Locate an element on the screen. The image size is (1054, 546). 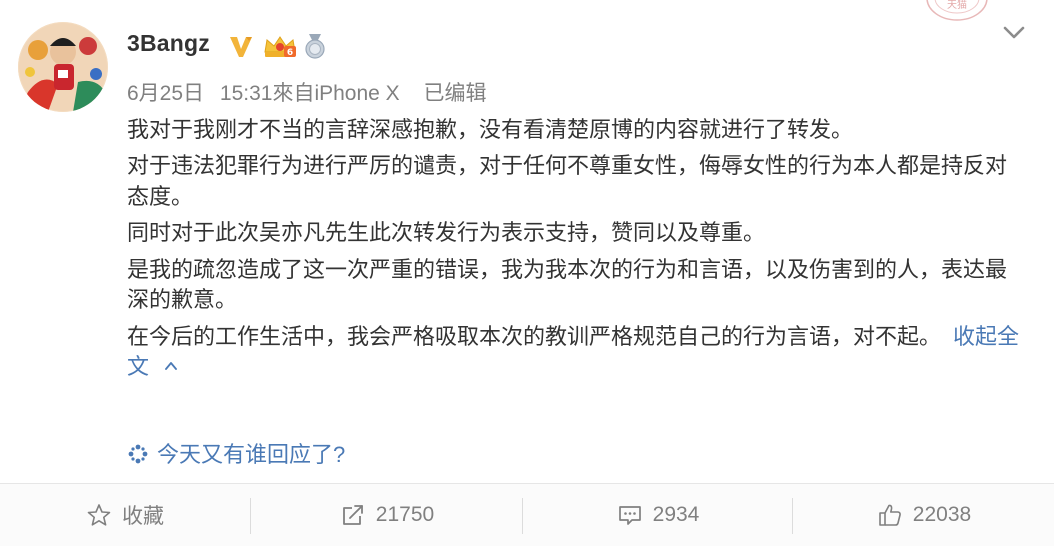
topic-sparkle-icon is located at coordinates (138, 454).